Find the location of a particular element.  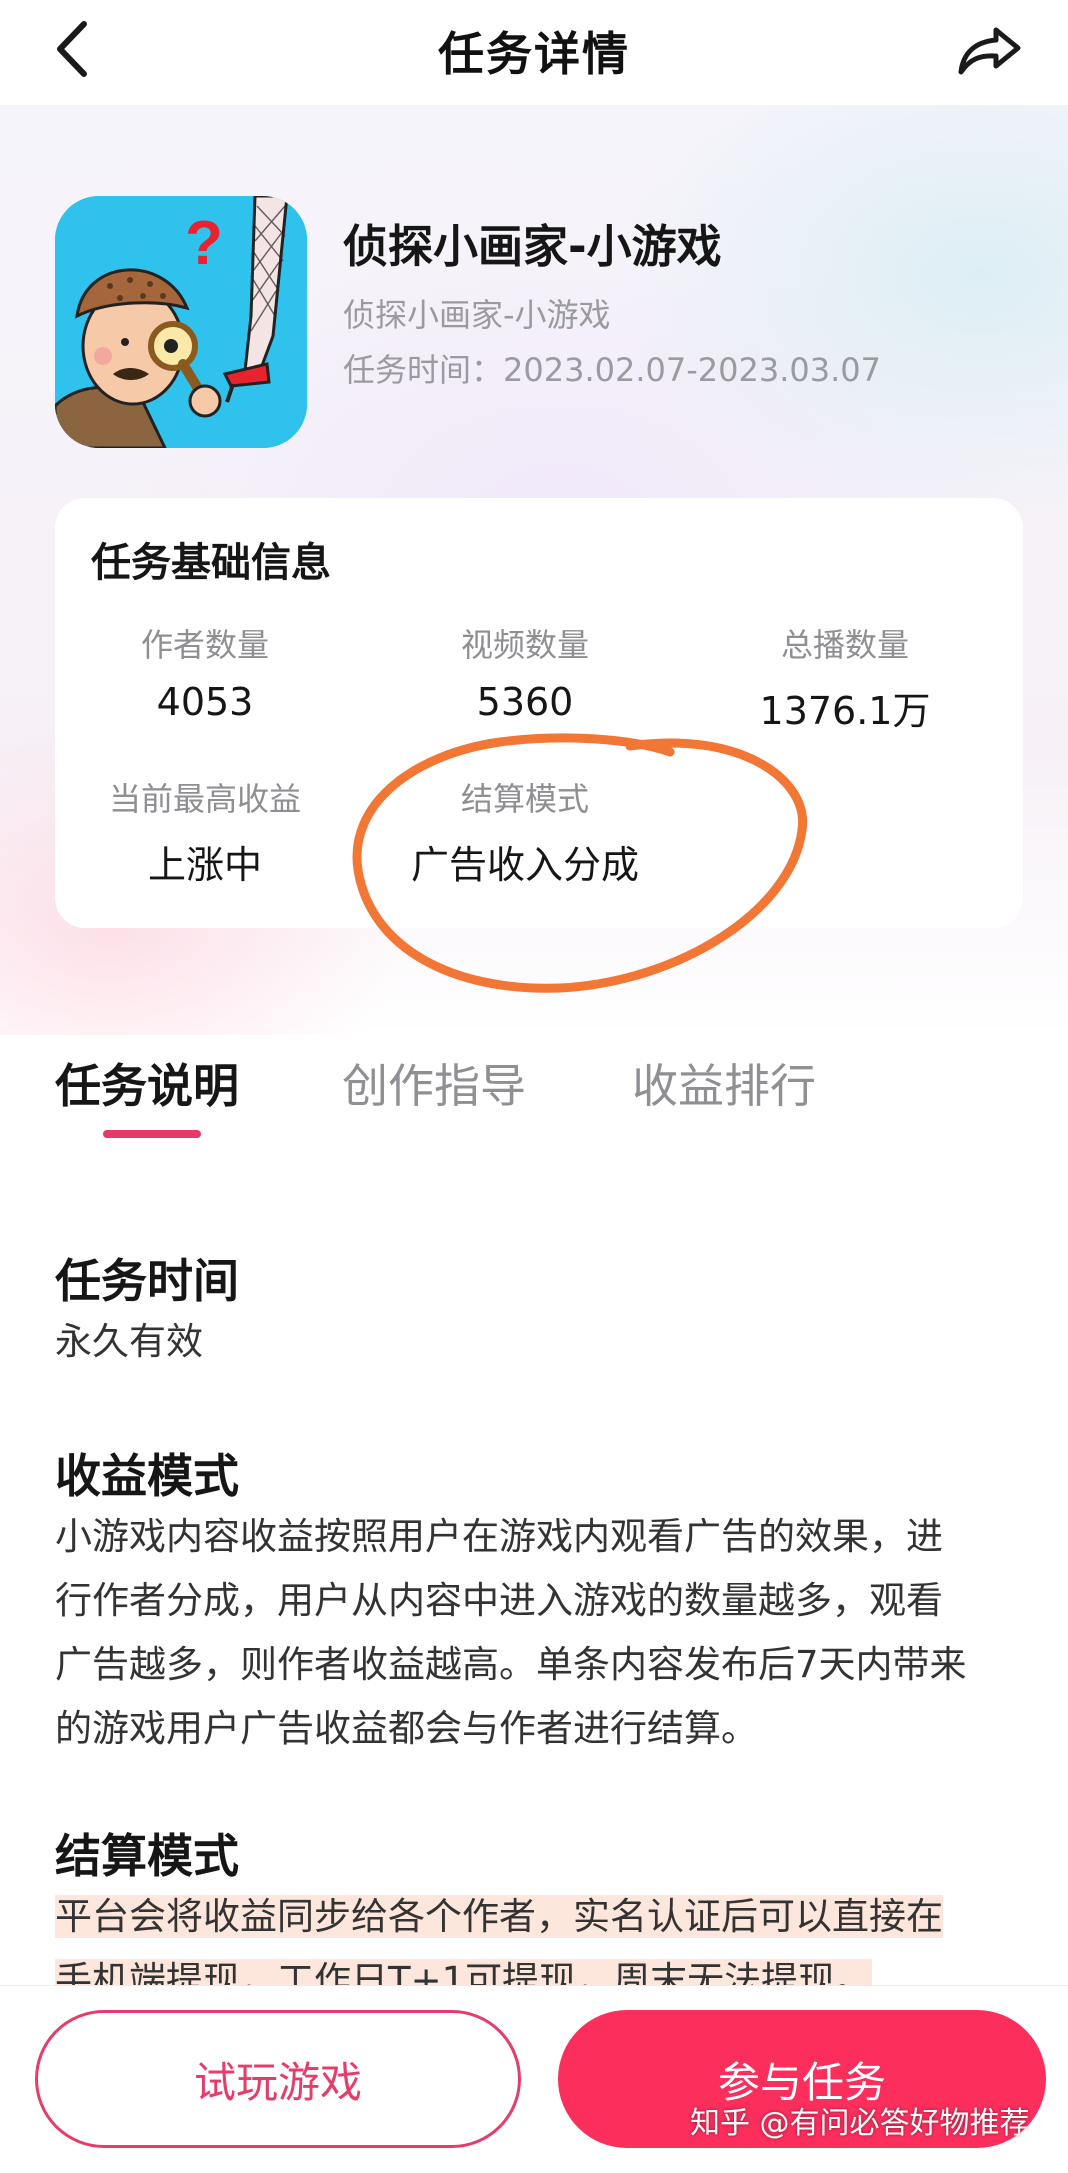

try-game-button: 试玩游戏 is located at coordinates (278, 2079).